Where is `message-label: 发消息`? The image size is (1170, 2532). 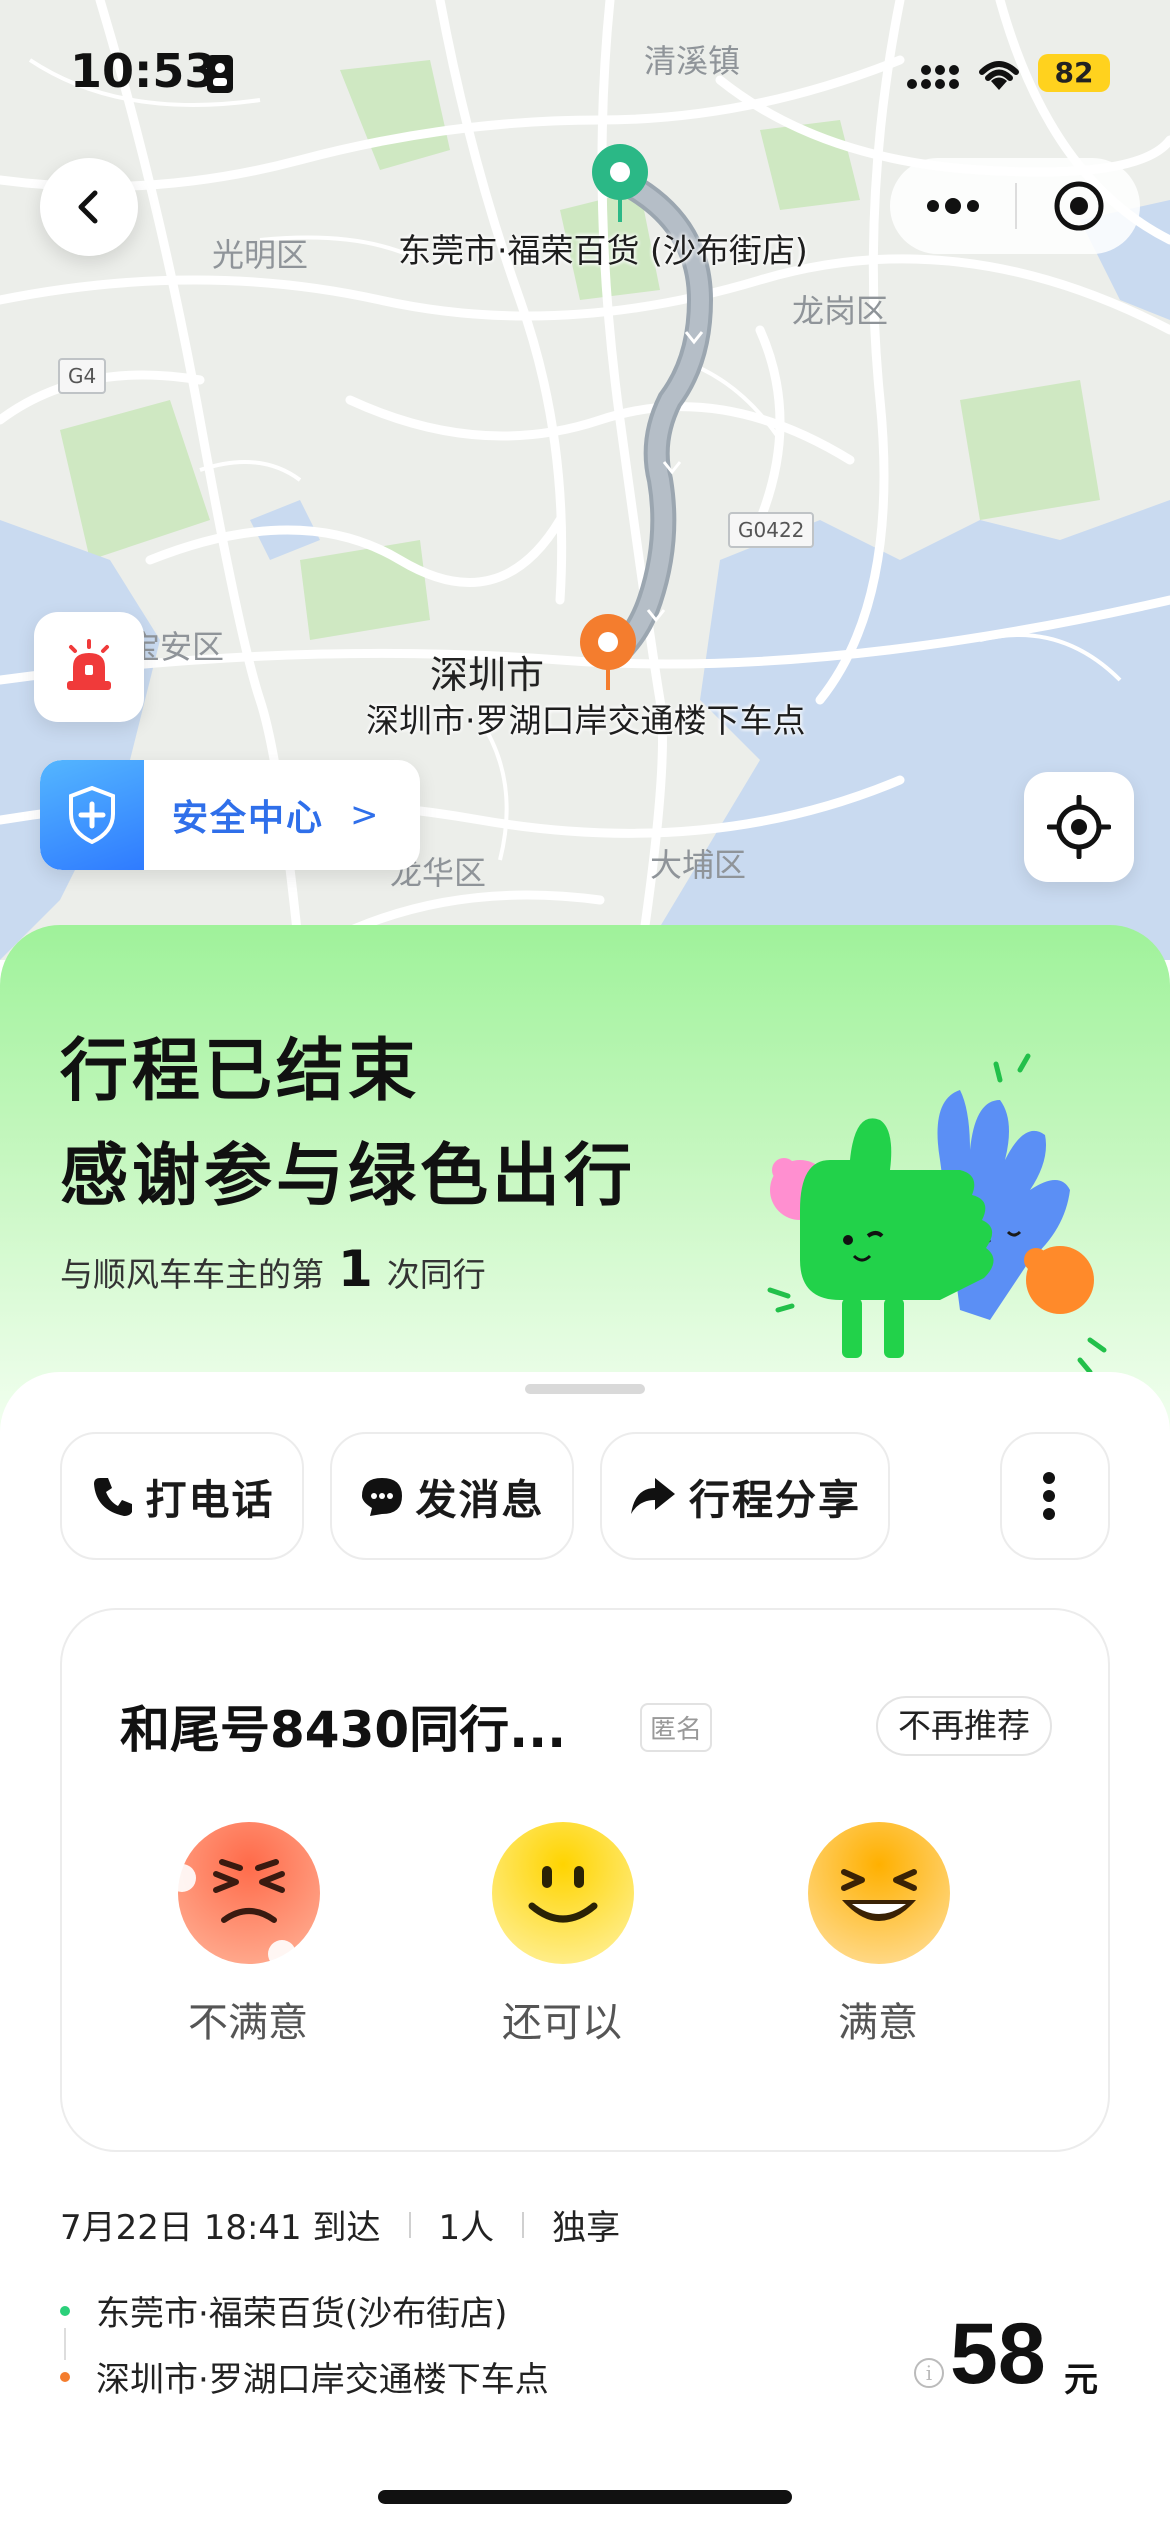 message-label: 发消息 is located at coordinates (480, 1500).